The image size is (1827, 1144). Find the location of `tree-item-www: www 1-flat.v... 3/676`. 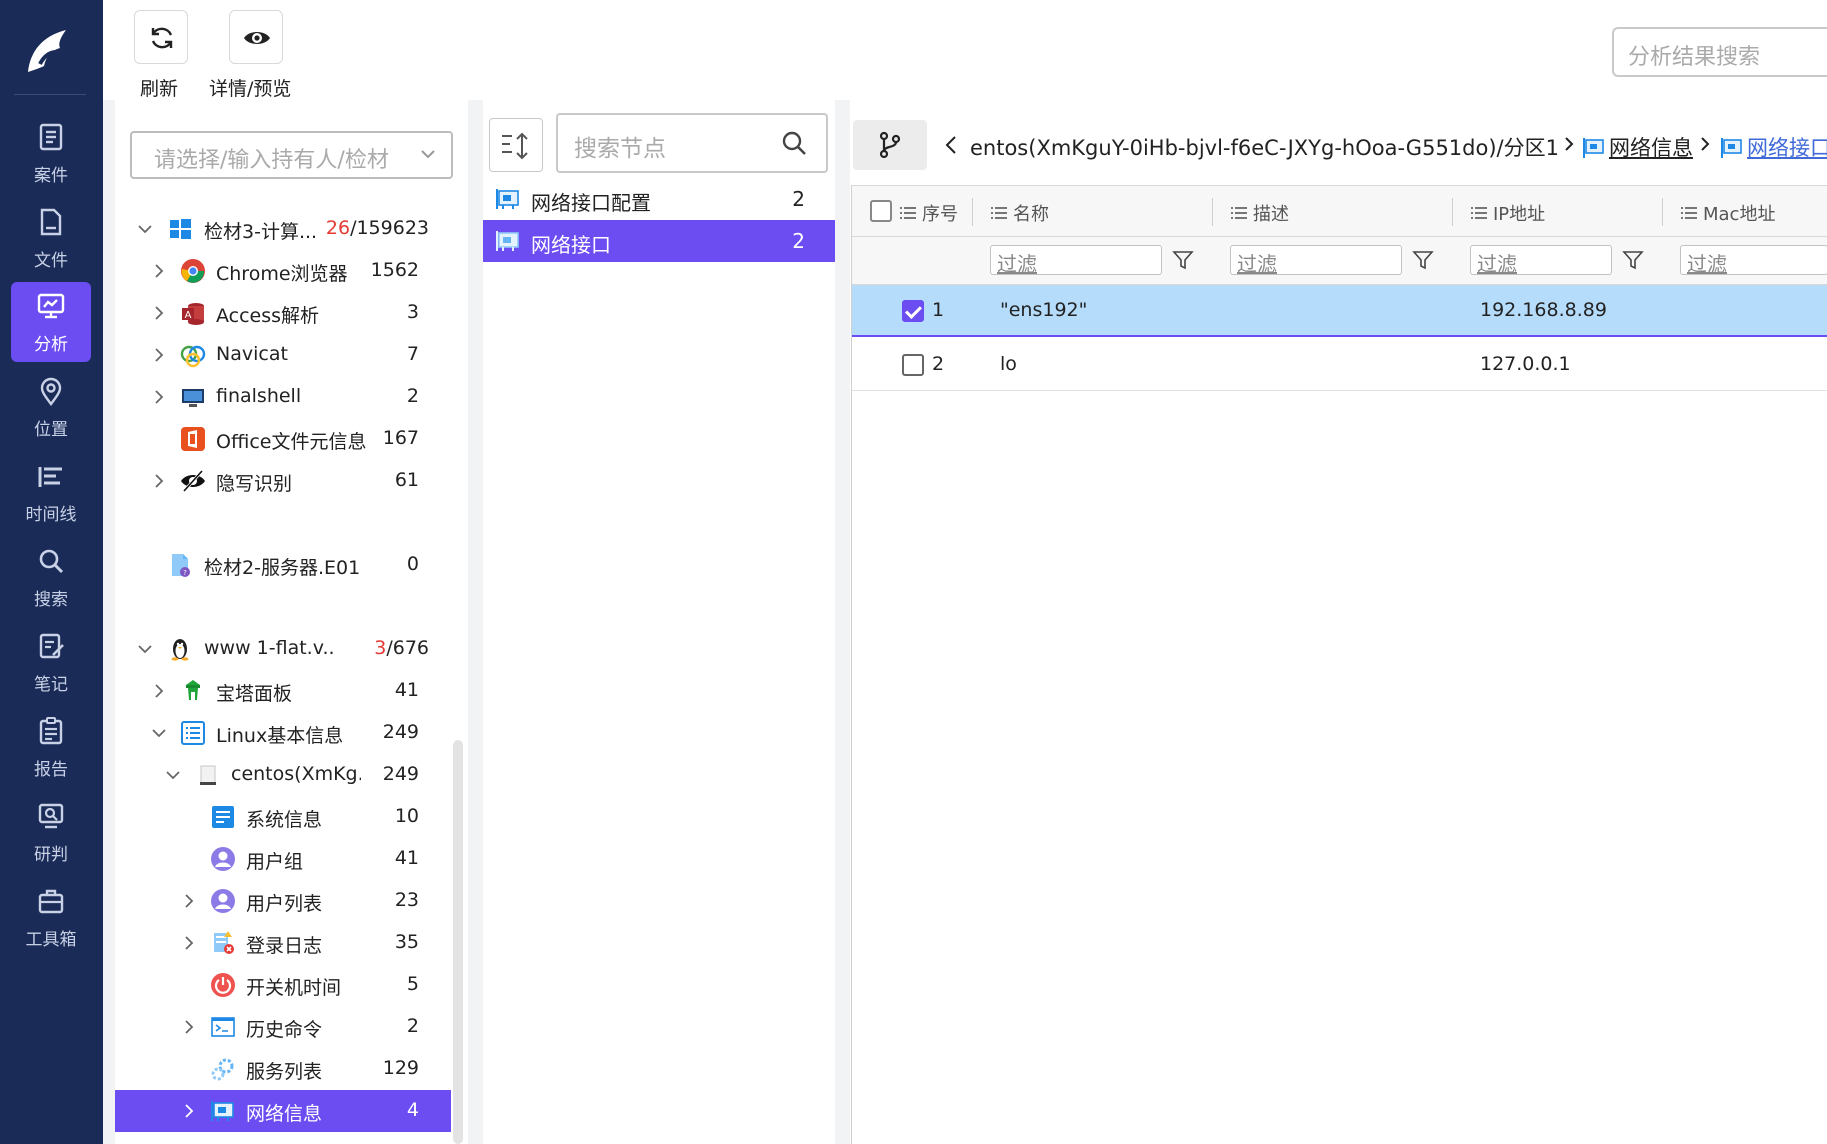

tree-item-www: www 1-flat.v... 3/676 is located at coordinates (283, 649).